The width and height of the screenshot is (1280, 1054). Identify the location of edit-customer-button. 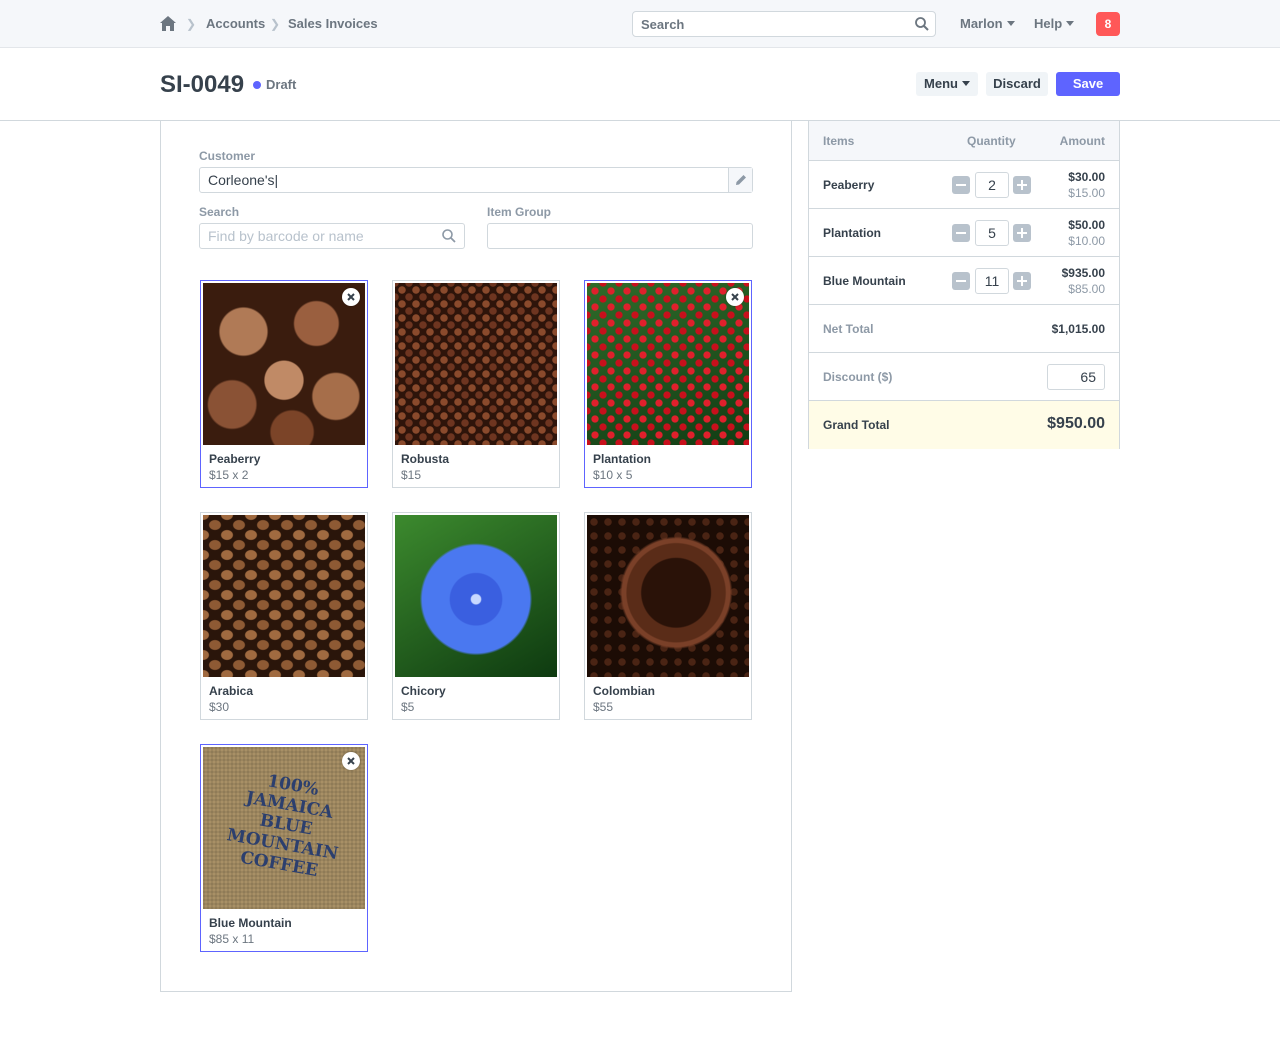
(740, 180).